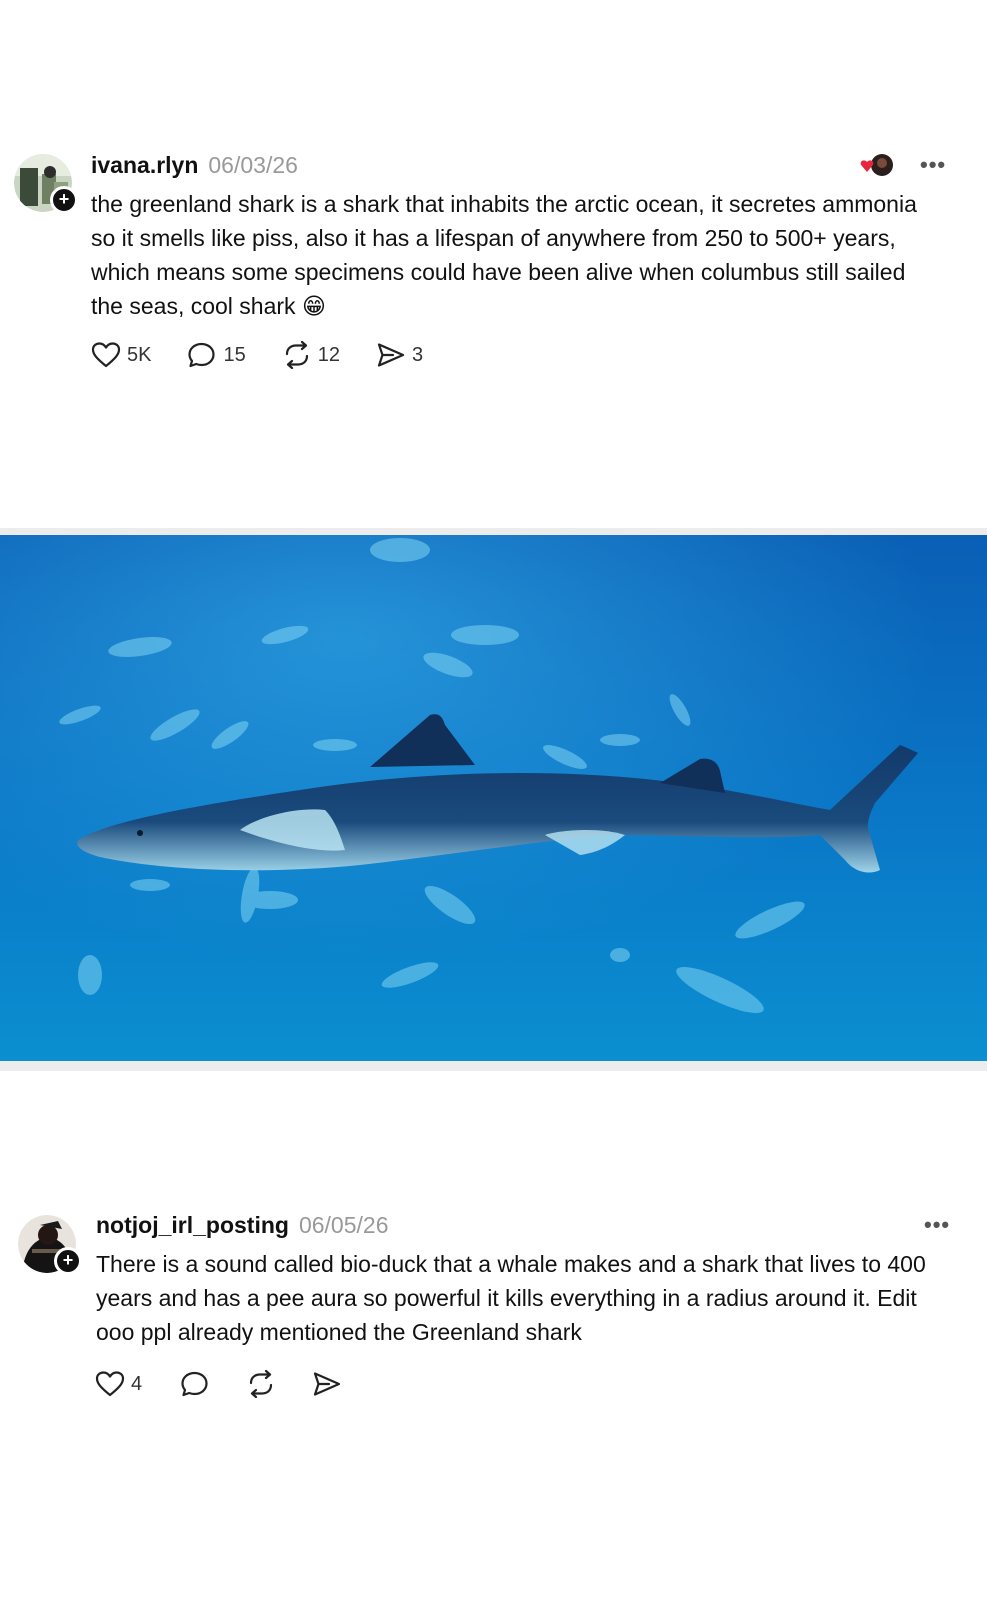 The width and height of the screenshot is (987, 1600). I want to click on post-header: ivana.rlyn 06/03/26, so click(194, 167).